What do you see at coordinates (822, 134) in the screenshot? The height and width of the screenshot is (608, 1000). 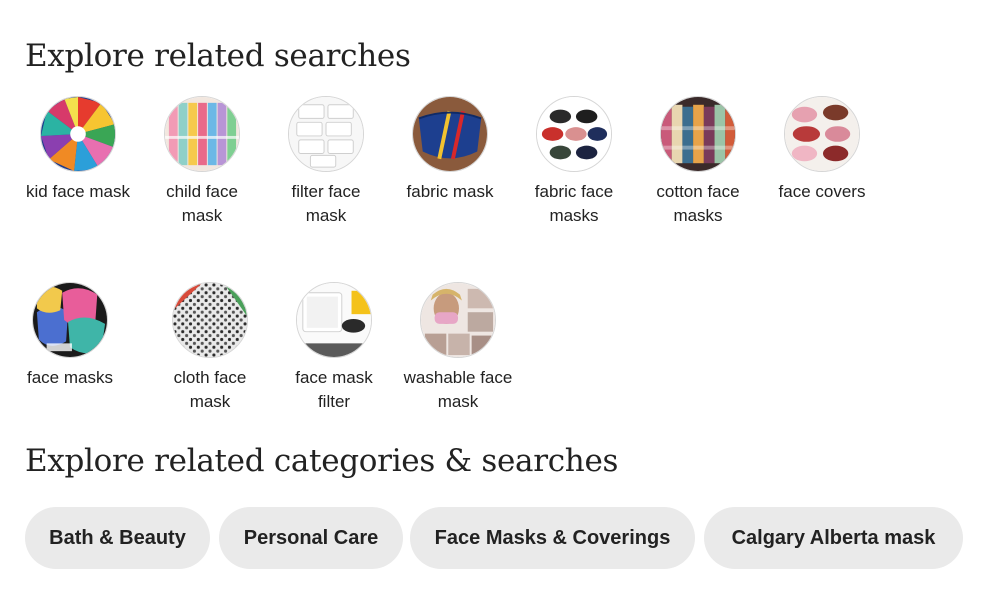 I see `face-covers-thumbnail` at bounding box center [822, 134].